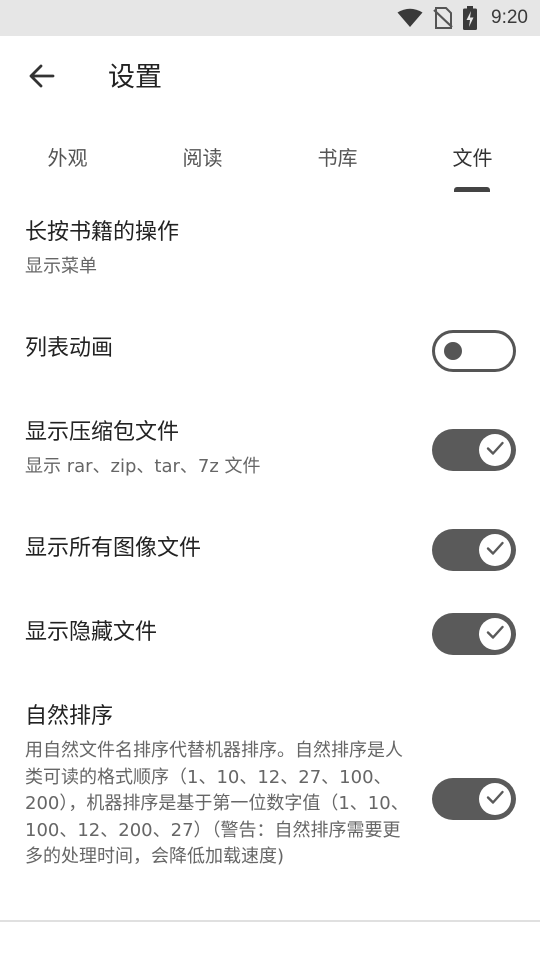 The image size is (540, 960). What do you see at coordinates (270, 450) in the screenshot?
I see `setting-show-archives: 显示压缩包文件 显示 rar、zip、tar、7z 文件` at bounding box center [270, 450].